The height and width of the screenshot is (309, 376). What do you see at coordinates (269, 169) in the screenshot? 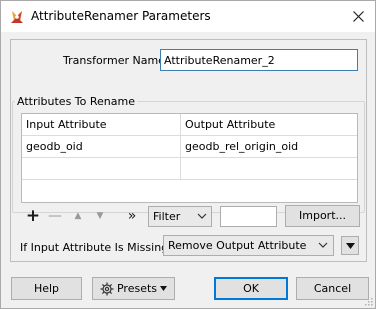
I see `output-attribute-cell` at bounding box center [269, 169].